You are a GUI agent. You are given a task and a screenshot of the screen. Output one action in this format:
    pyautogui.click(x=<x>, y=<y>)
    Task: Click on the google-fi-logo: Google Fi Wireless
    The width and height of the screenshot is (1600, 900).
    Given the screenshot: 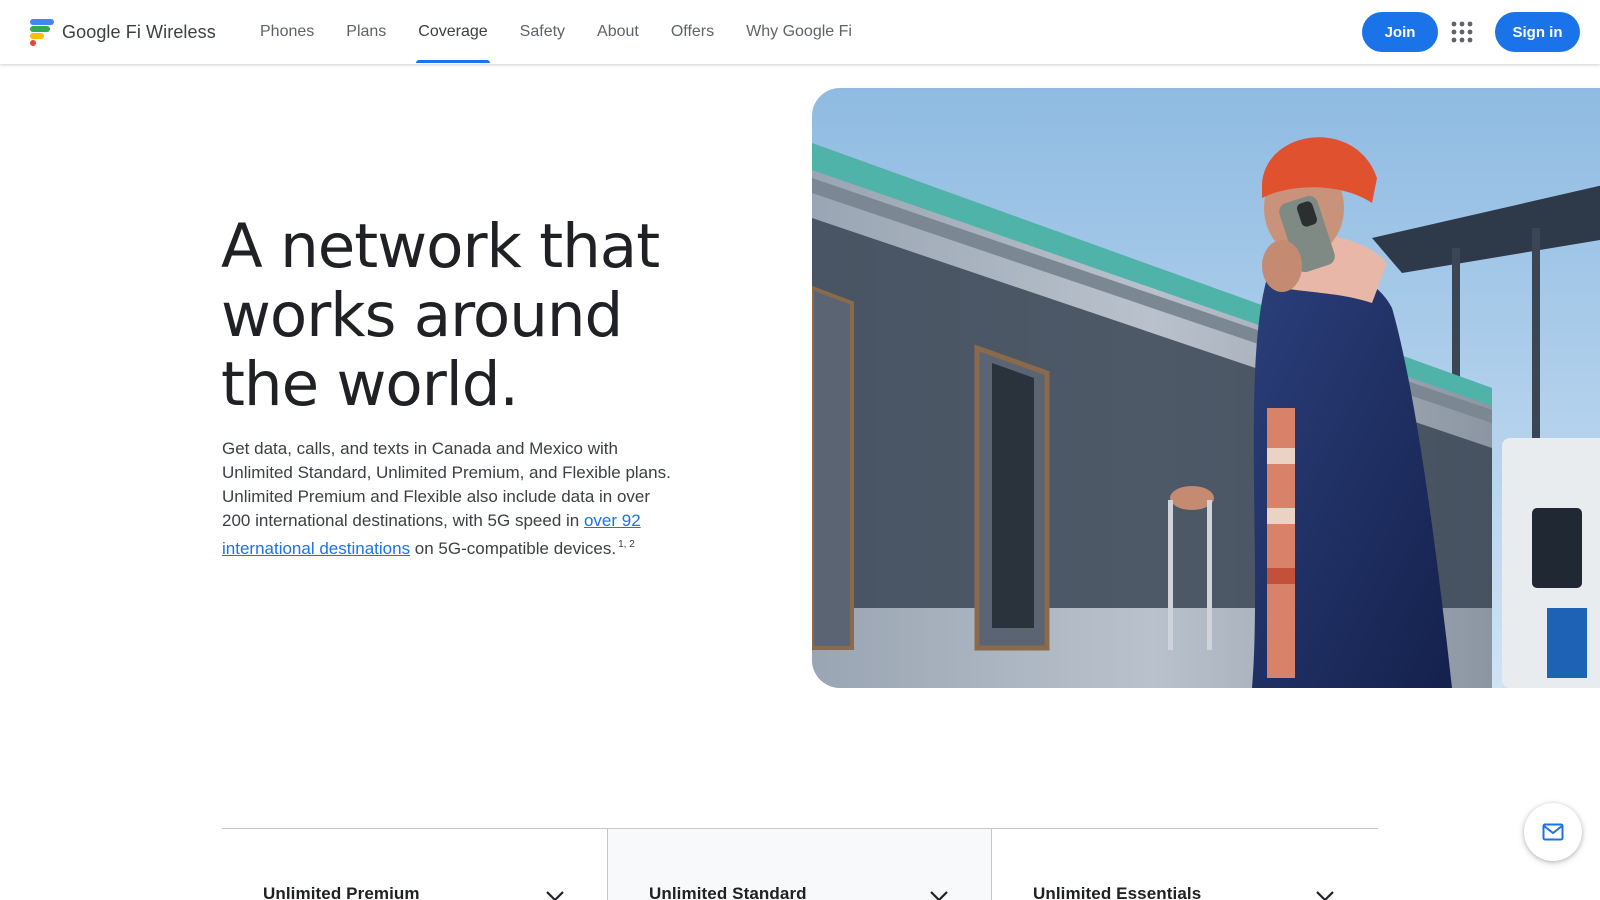 What is the action you would take?
    pyautogui.click(x=123, y=32)
    